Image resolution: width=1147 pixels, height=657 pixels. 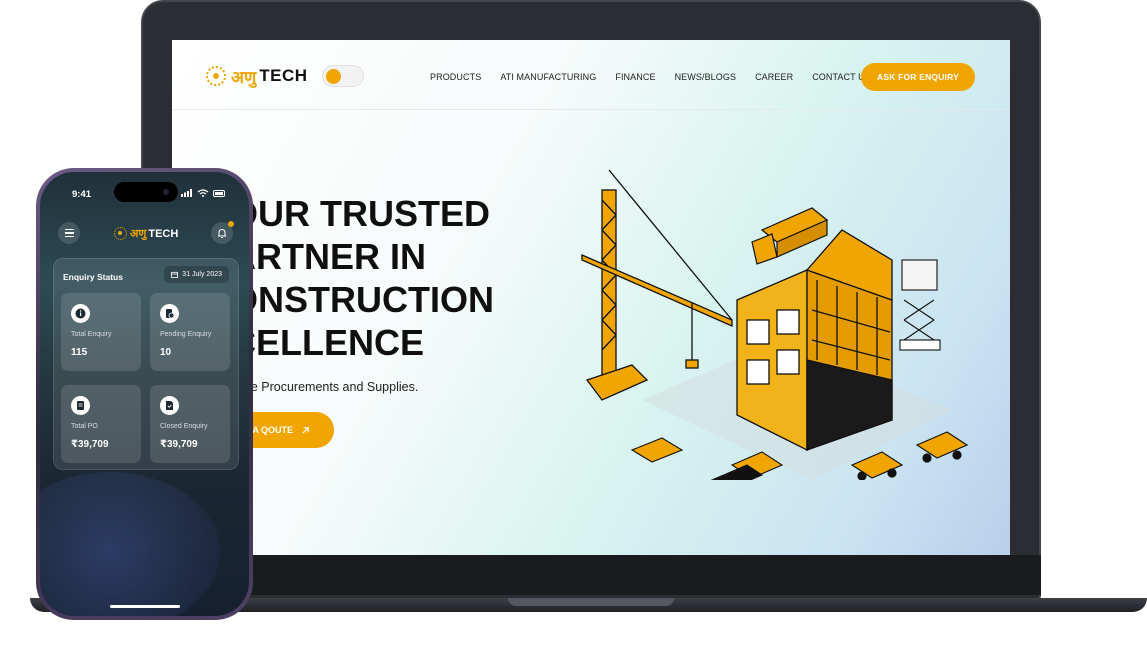 I want to click on nav-link-ati-manufacturing: ATI MANUFACTURING, so click(x=548, y=77).